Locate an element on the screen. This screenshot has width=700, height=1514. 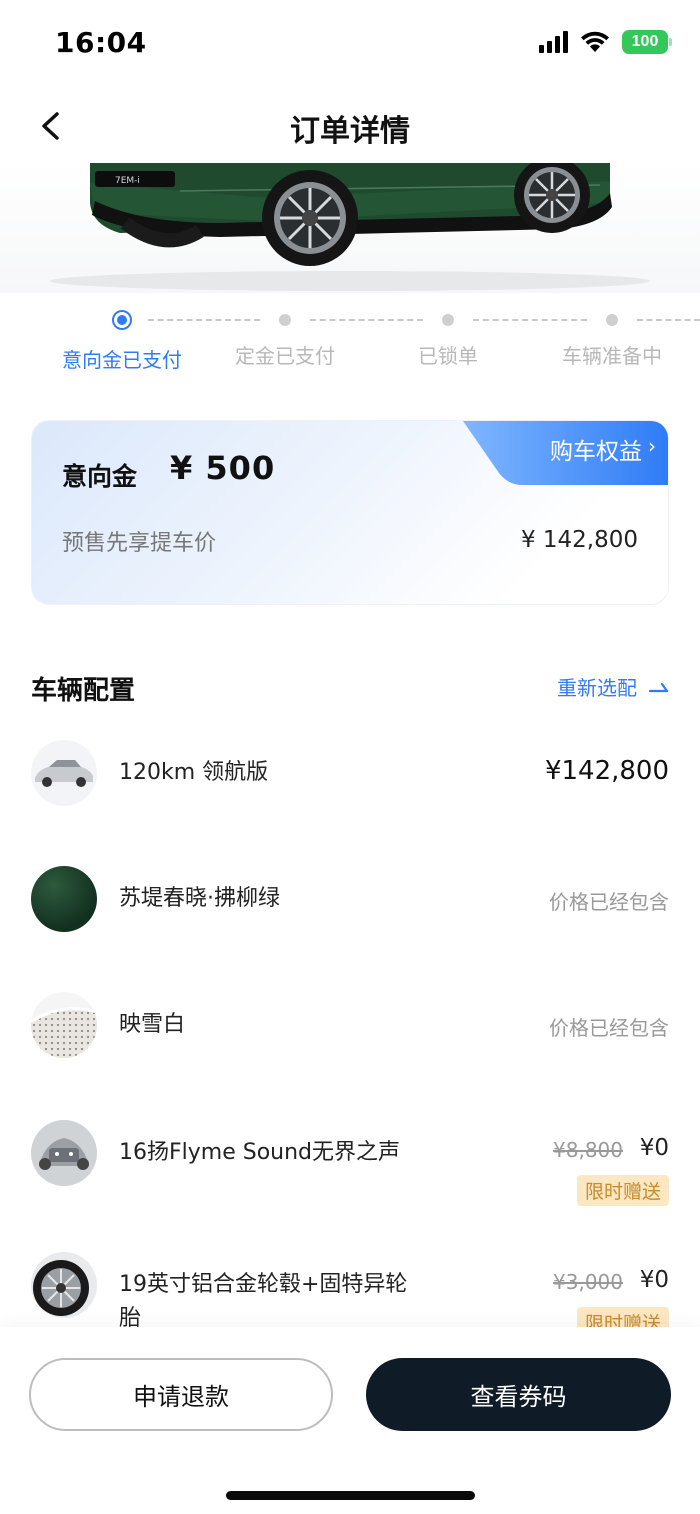
status-time: 16:04 is located at coordinates (101, 42).